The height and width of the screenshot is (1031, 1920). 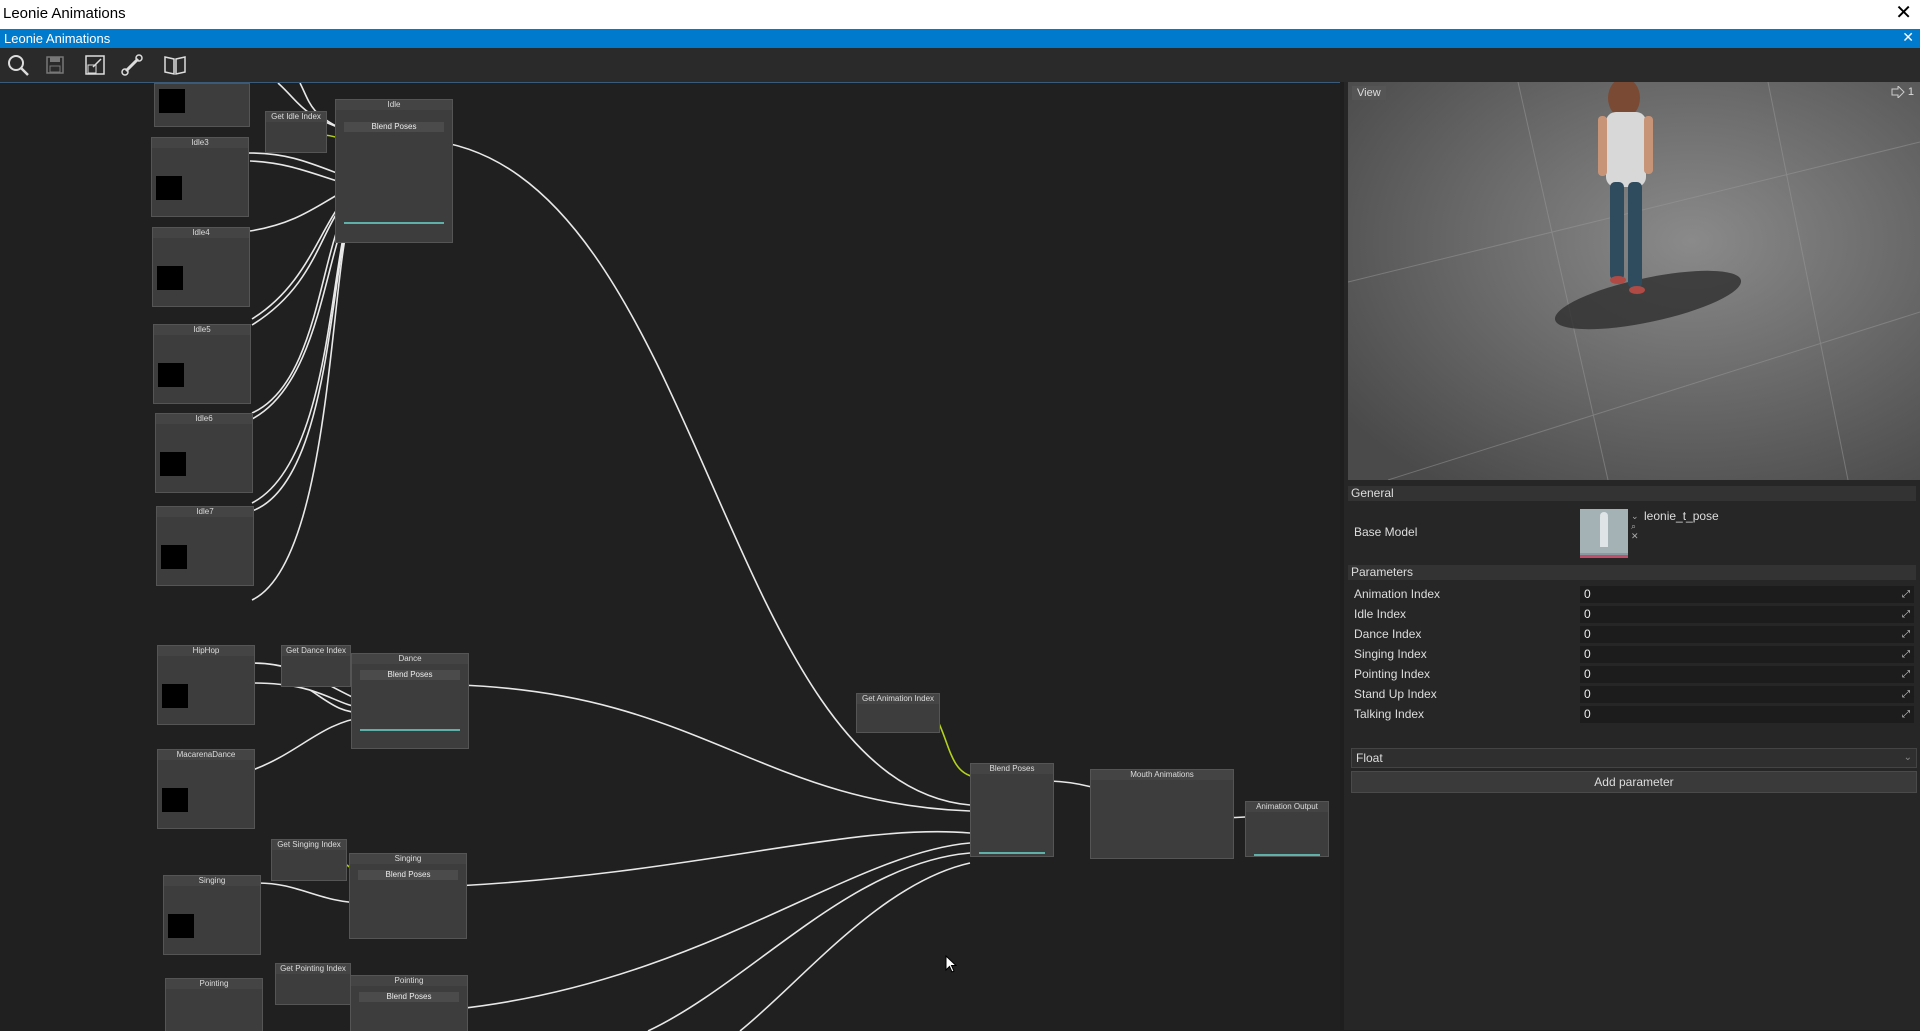 What do you see at coordinates (951, 964) in the screenshot?
I see `mouse-cursor-icon` at bounding box center [951, 964].